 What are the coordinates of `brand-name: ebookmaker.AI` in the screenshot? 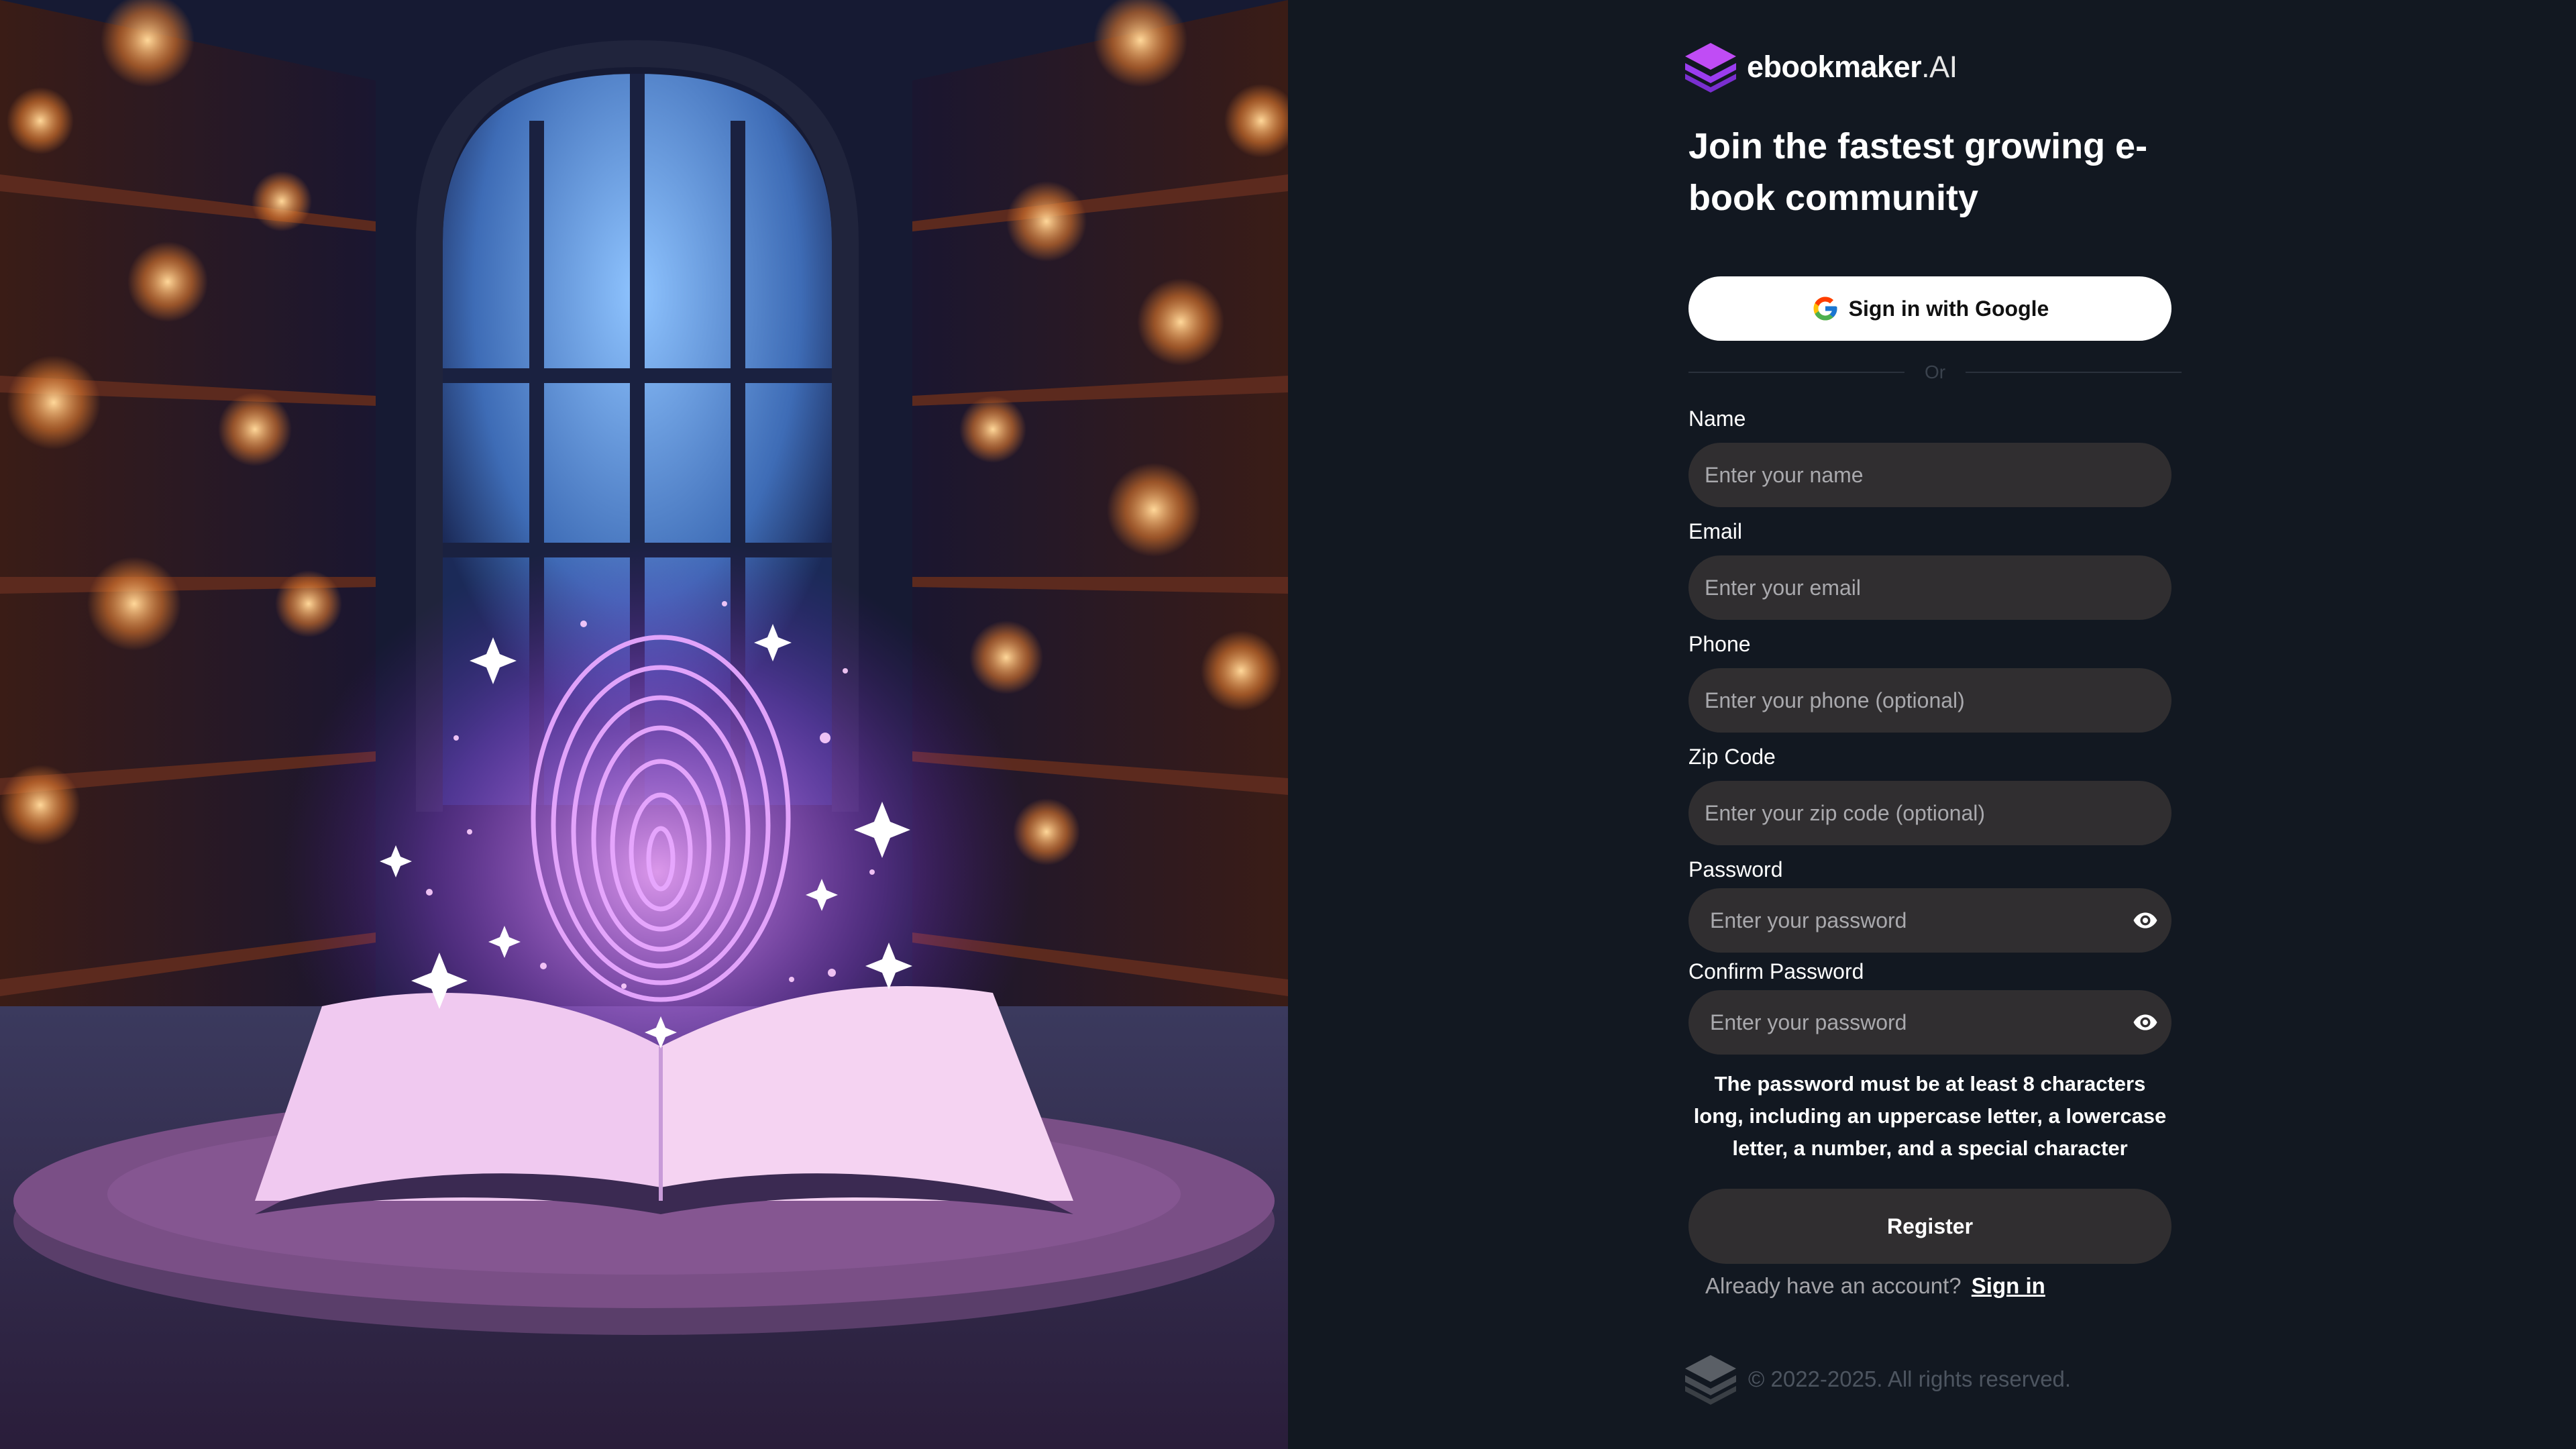 It's located at (1852, 67).